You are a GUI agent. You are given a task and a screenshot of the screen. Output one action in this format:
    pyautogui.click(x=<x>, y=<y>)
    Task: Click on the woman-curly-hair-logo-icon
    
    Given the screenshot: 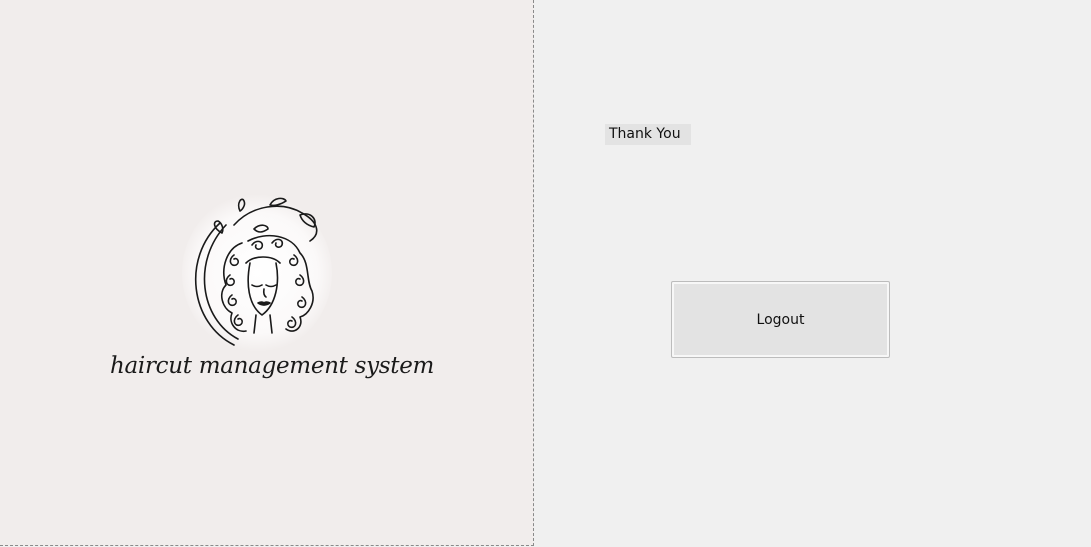 What is the action you would take?
    pyautogui.click(x=256, y=271)
    